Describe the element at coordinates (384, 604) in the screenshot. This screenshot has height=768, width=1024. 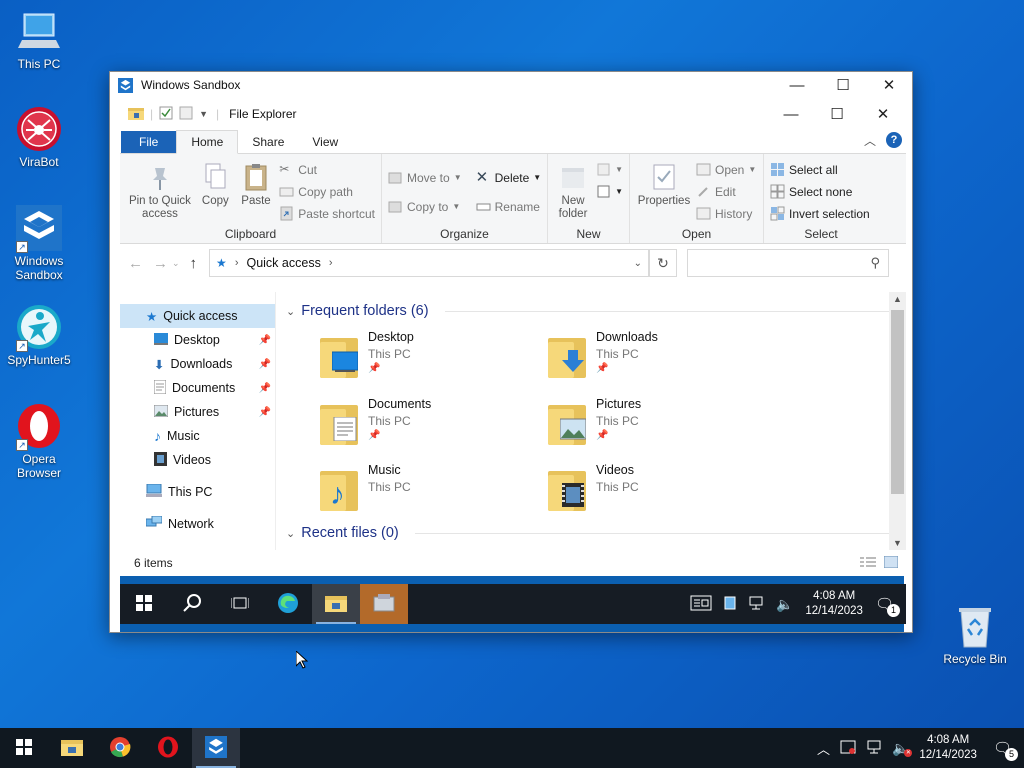
I see `app-taskbar-button` at that location.